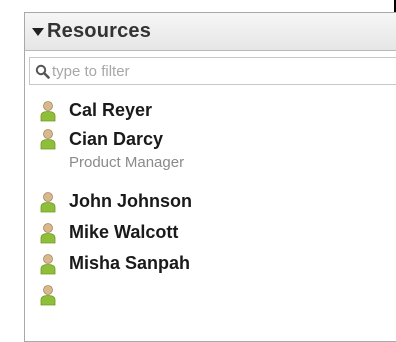 The image size is (396, 342). I want to click on resource-role: Product Manager, so click(127, 162).